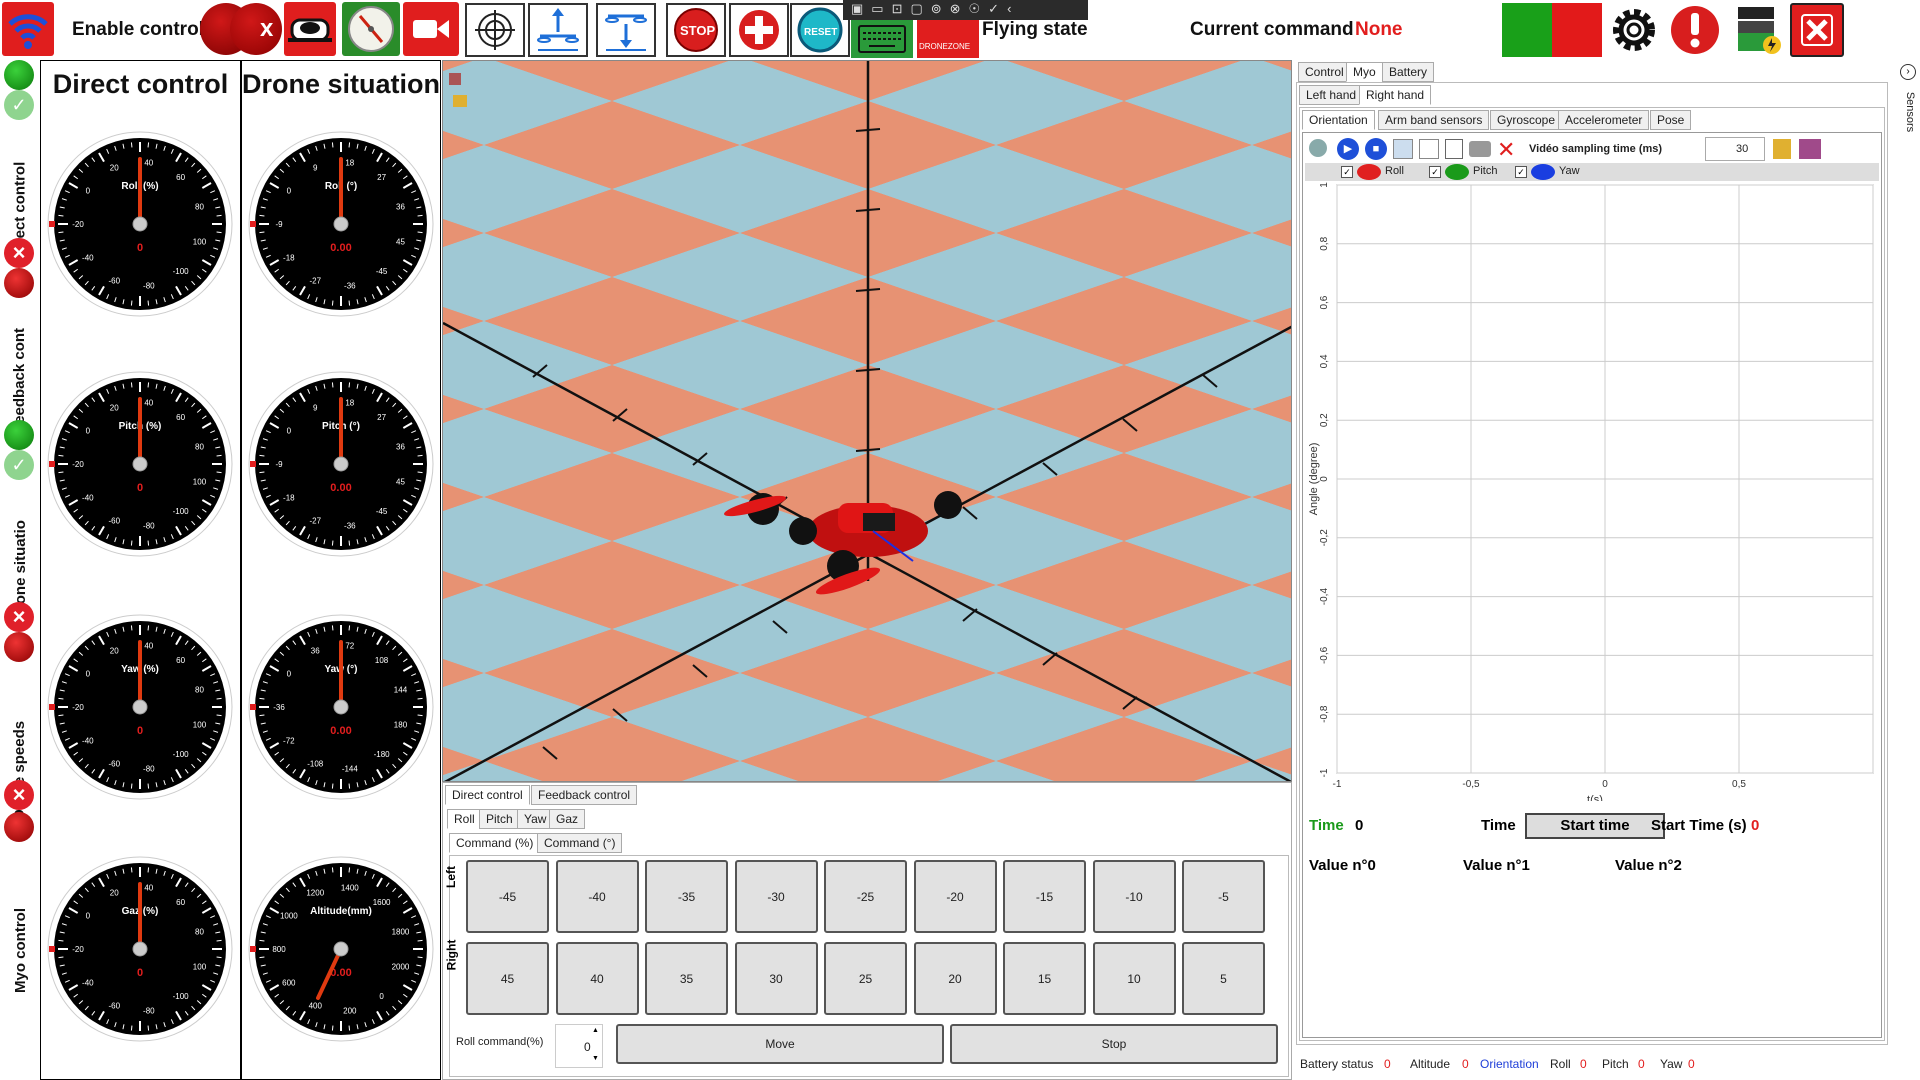 The width and height of the screenshot is (1920, 1080). I want to click on feedback-control-status-red, so click(19, 283).